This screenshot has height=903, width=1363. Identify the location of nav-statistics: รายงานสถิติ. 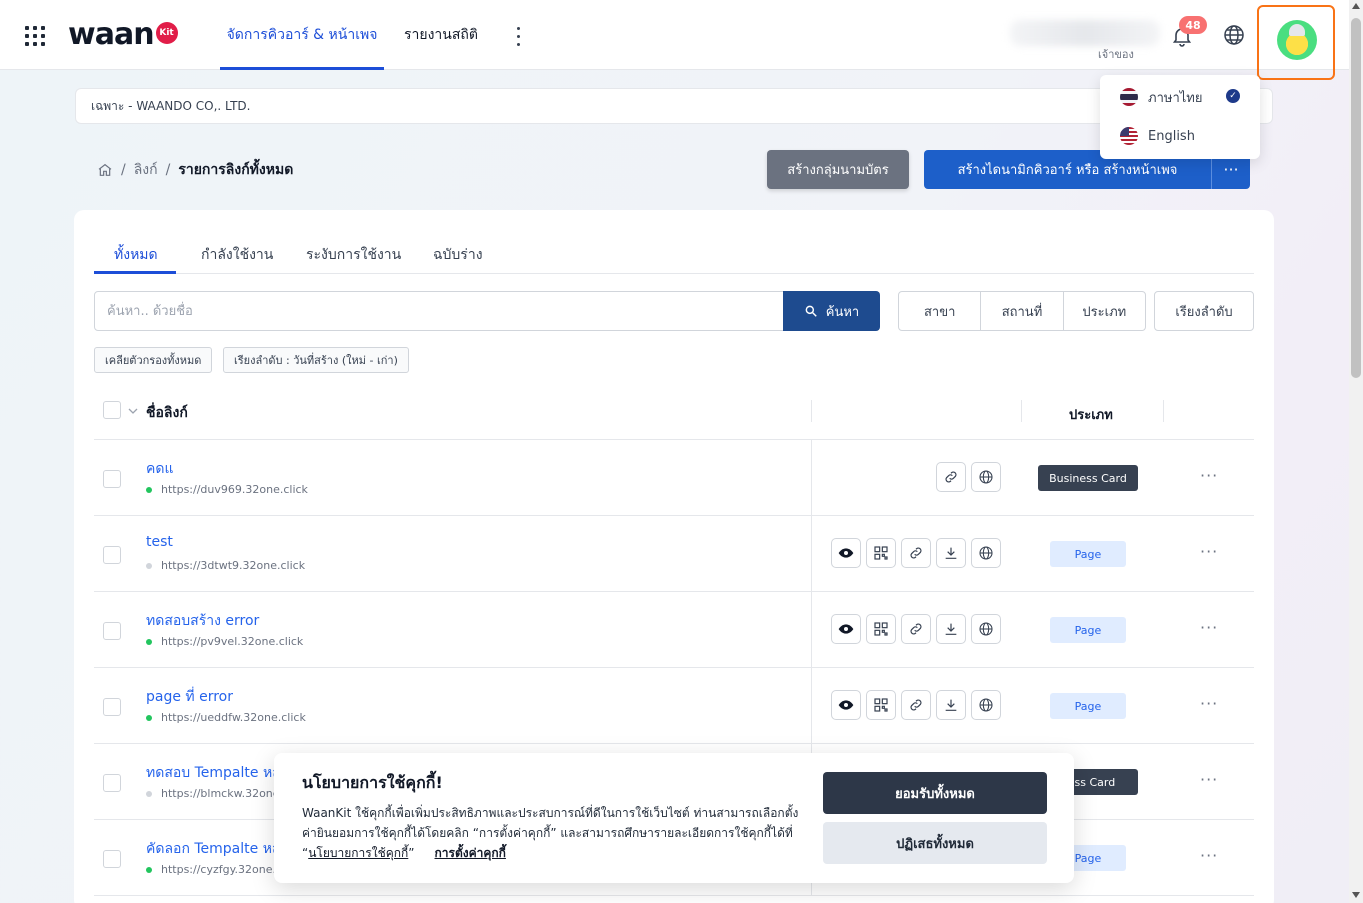
(441, 35).